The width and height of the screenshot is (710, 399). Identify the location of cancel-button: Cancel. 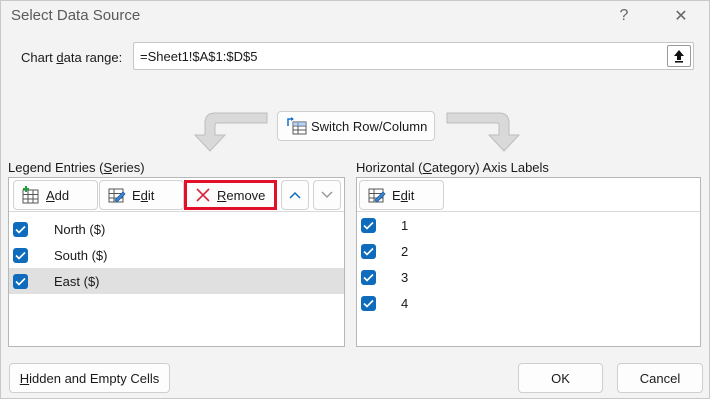
(660, 378).